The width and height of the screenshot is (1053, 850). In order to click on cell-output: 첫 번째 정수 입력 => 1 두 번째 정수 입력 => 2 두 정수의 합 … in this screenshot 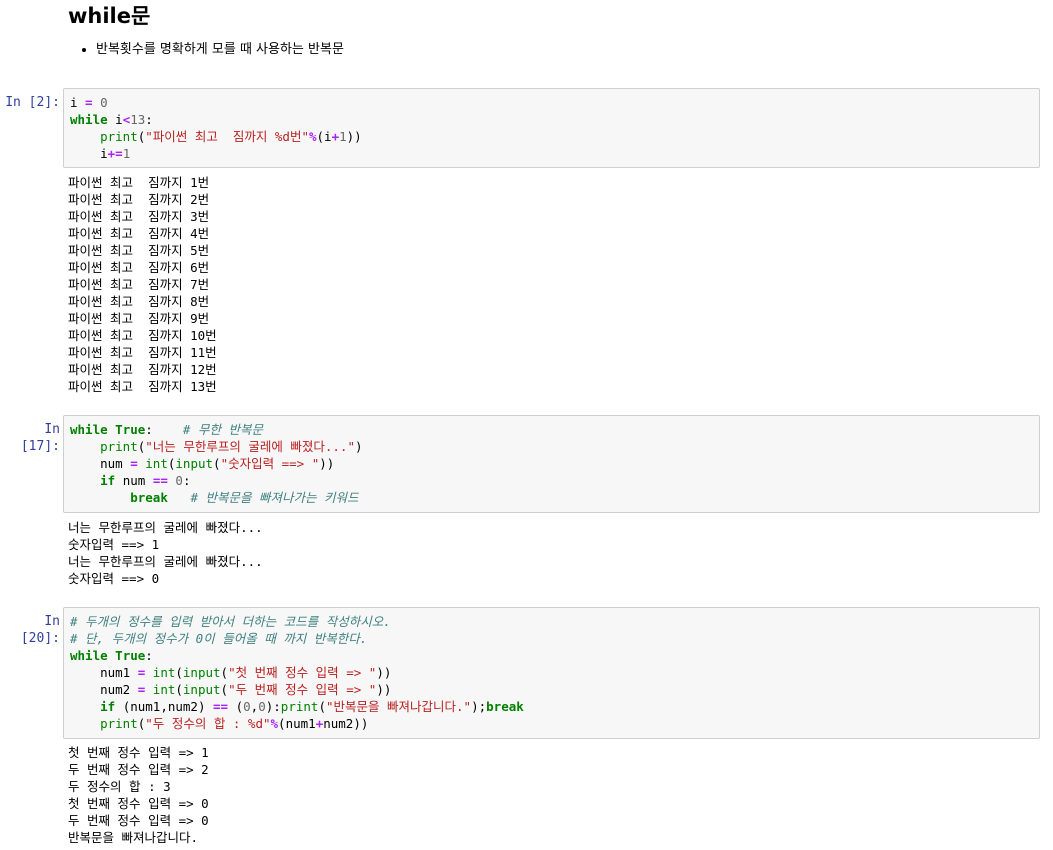, I will do `click(138, 795)`.